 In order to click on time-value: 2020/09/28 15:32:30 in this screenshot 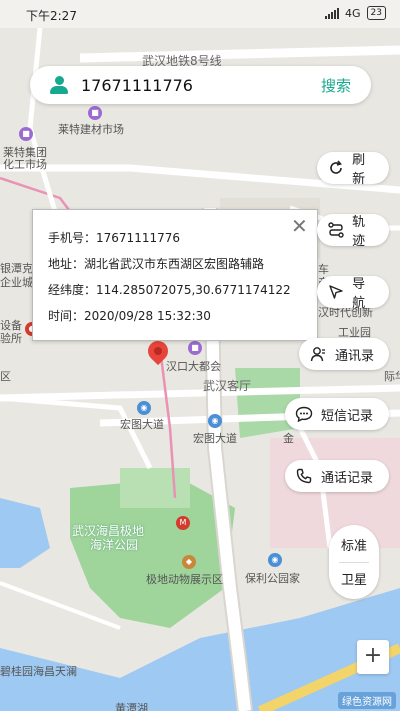, I will do `click(147, 316)`.